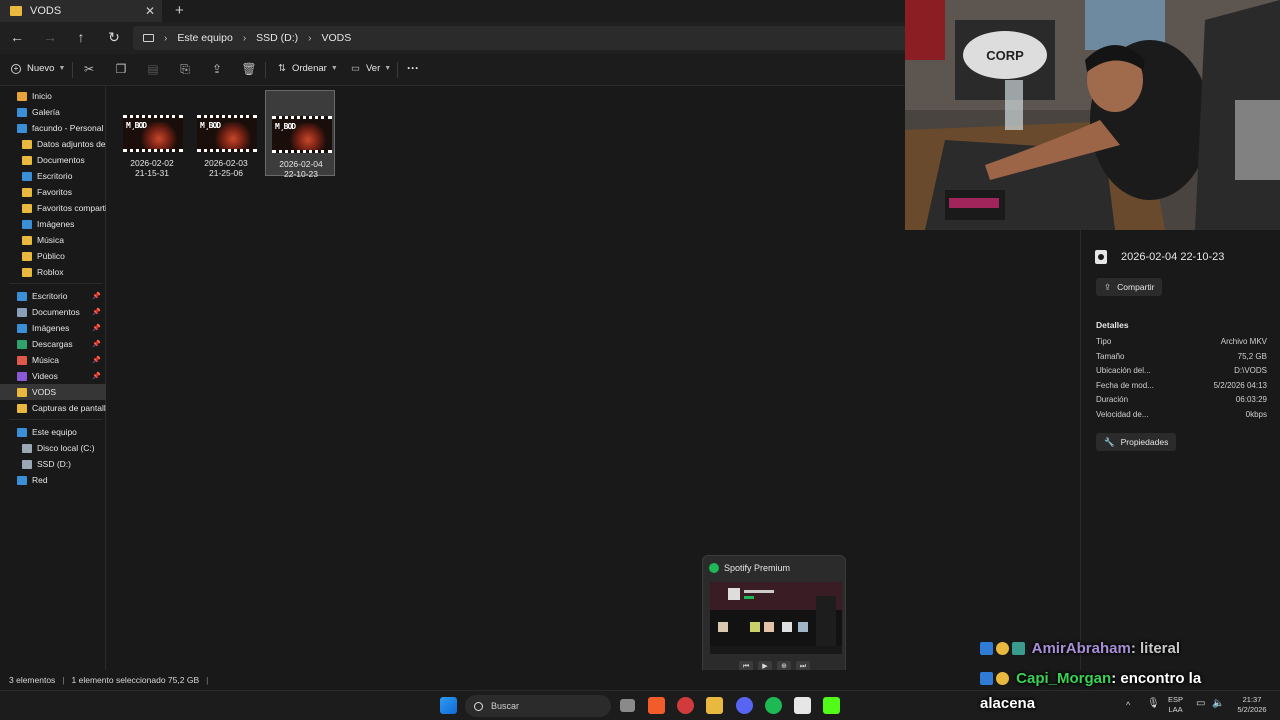 Image resolution: width=1280 pixels, height=720 pixels. What do you see at coordinates (448, 705) in the screenshot?
I see `start-icon` at bounding box center [448, 705].